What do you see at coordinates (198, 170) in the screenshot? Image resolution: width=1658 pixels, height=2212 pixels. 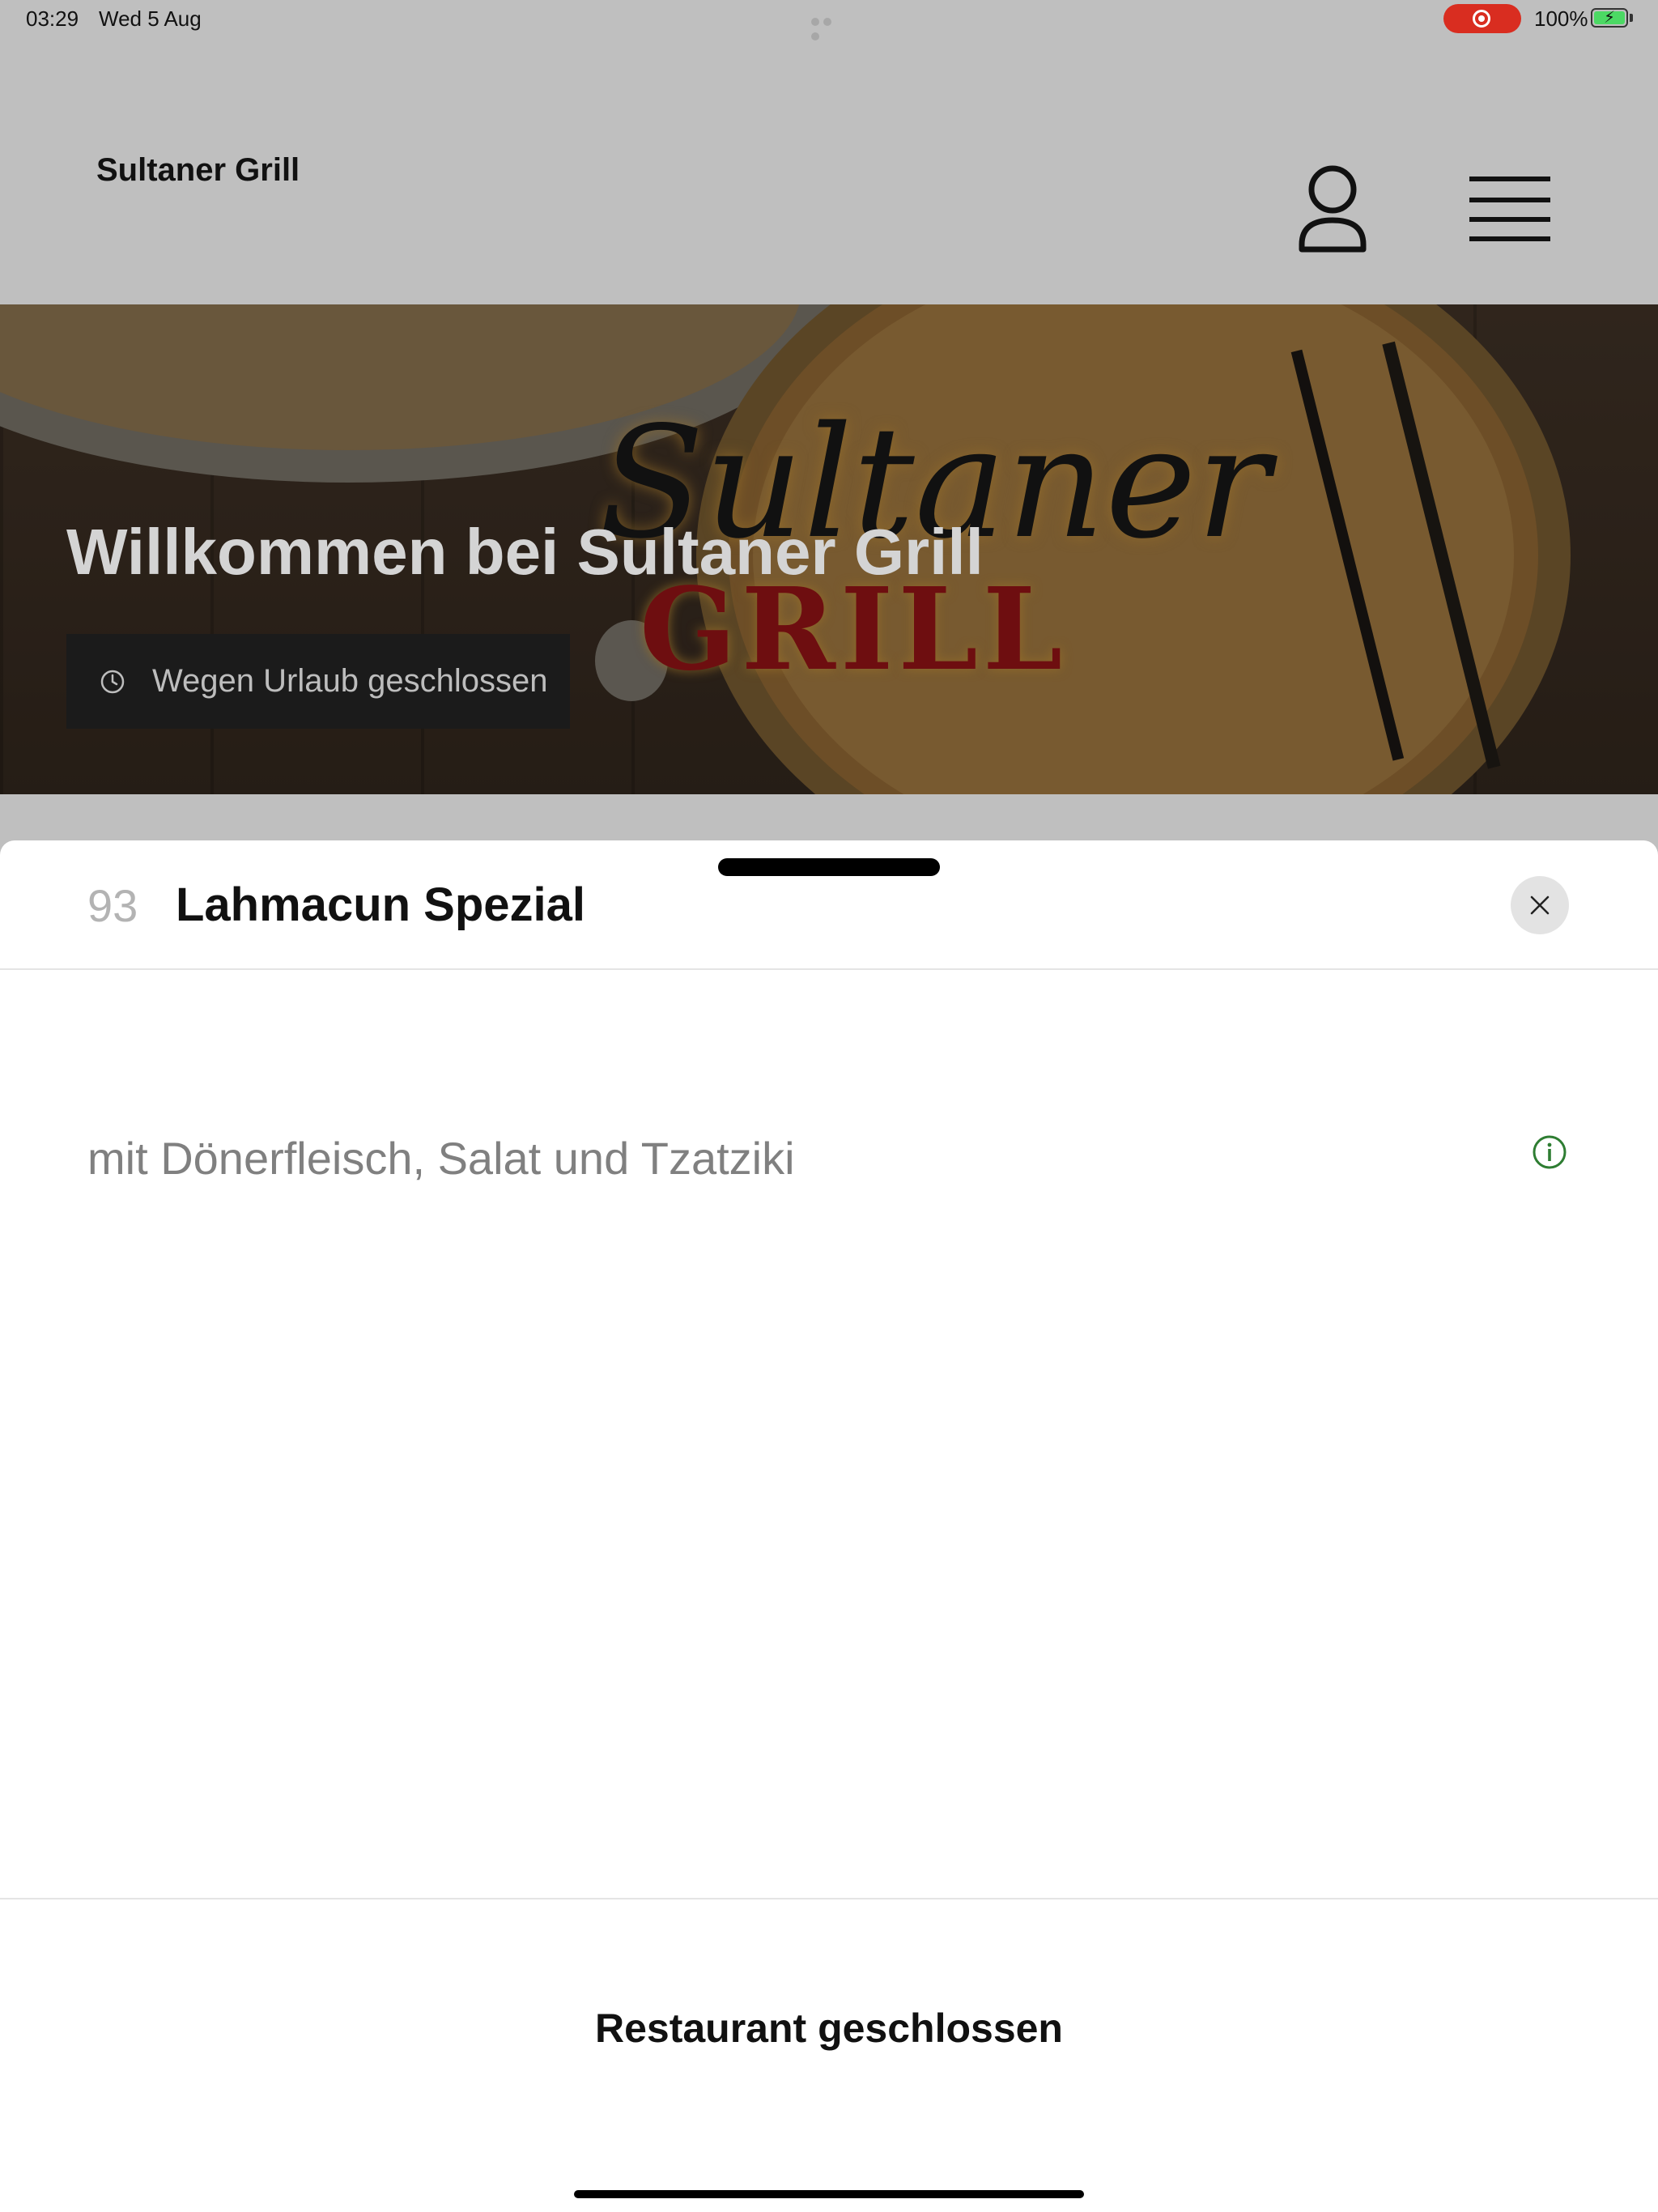 I see `brand-name: Sultaner Grill` at bounding box center [198, 170].